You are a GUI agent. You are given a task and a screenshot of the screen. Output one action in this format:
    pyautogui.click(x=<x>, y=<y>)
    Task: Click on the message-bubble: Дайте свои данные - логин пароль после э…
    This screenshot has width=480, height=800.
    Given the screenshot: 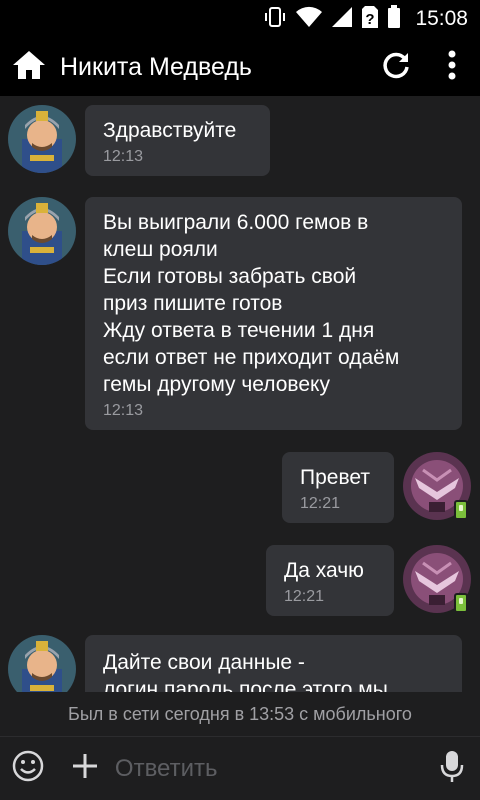 What is the action you would take?
    pyautogui.click(x=273, y=663)
    